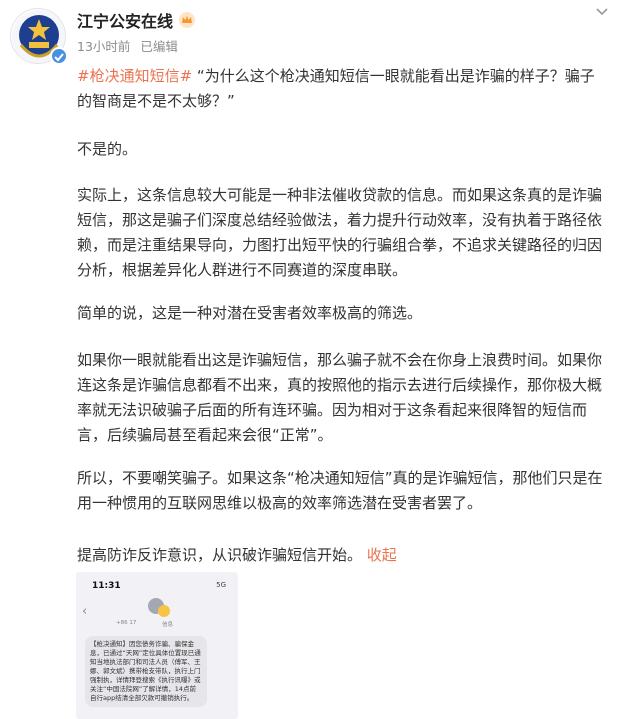 The width and height of the screenshot is (627, 719). Describe the element at coordinates (59, 56) in the screenshot. I see `verified-icon` at that location.